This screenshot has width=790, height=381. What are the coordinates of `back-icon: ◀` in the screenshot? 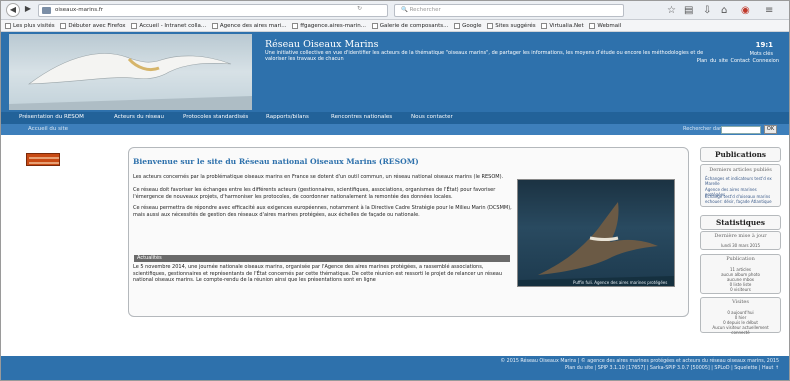 It's located at (13, 10).